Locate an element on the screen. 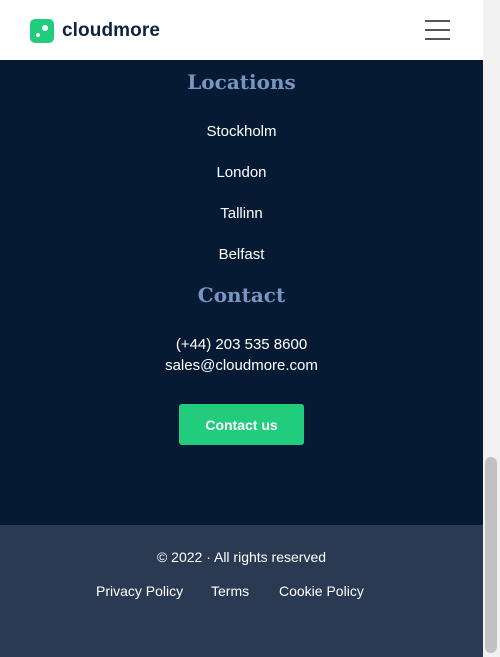 Image resolution: width=500 pixels, height=657 pixels. location-item: Belfast is located at coordinates (241, 254).